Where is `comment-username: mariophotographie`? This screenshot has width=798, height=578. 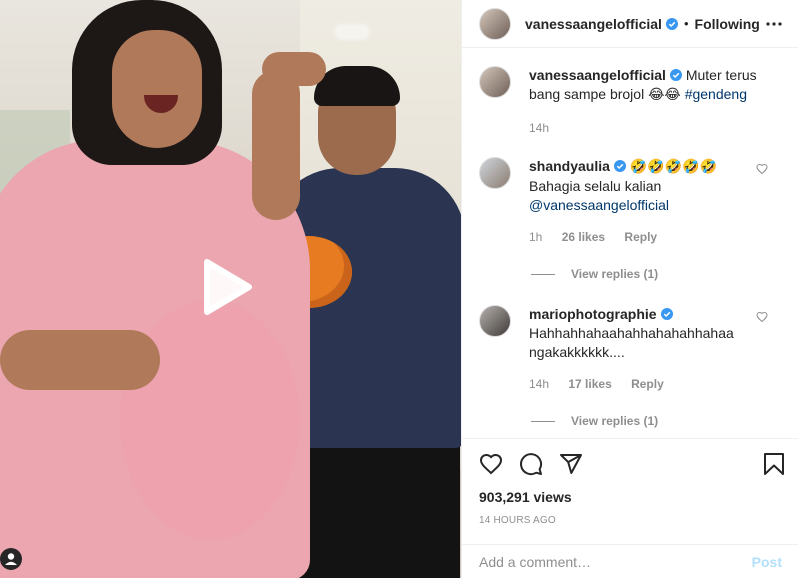
comment-username: mariophotographie is located at coordinates (593, 314).